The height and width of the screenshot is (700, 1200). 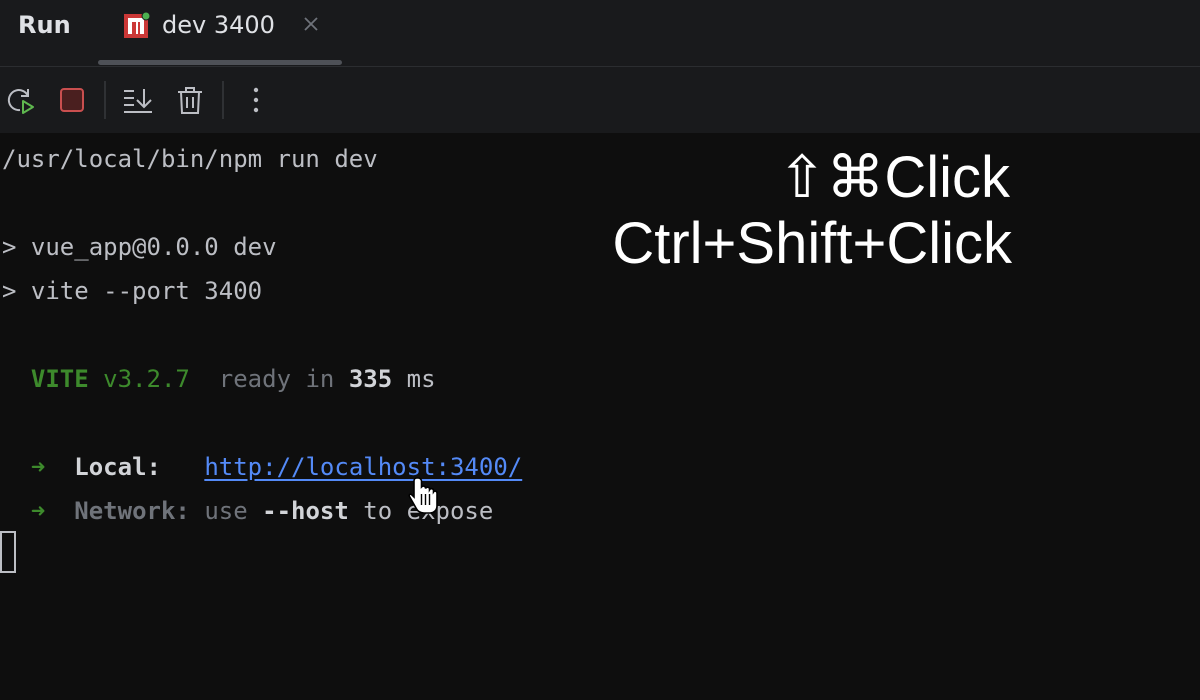 What do you see at coordinates (947, 177) in the screenshot?
I see `mac-shortcut-action: Click` at bounding box center [947, 177].